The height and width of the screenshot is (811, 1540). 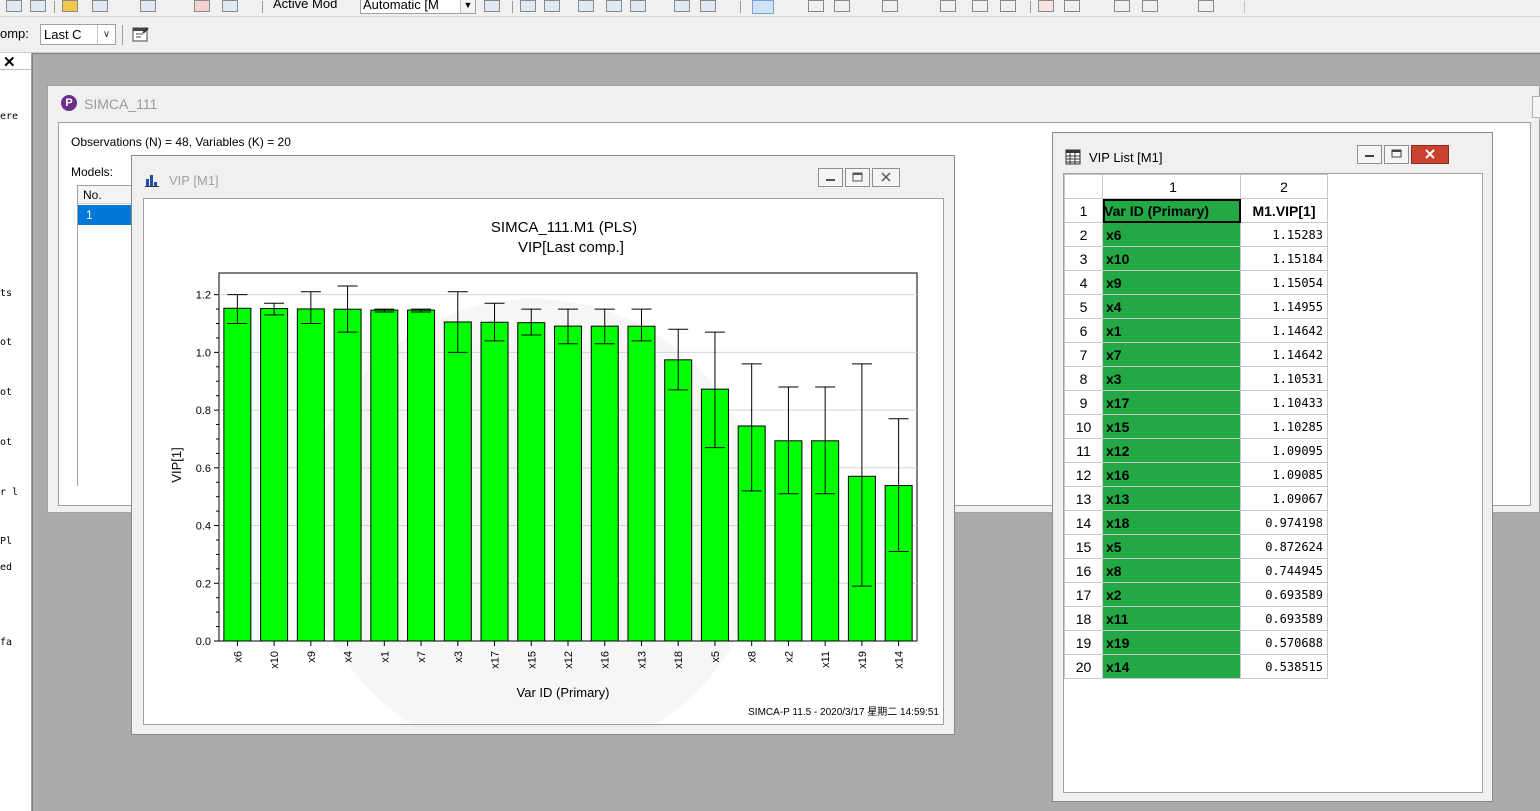 What do you see at coordinates (1083, 450) in the screenshot?
I see `row-header: 11` at bounding box center [1083, 450].